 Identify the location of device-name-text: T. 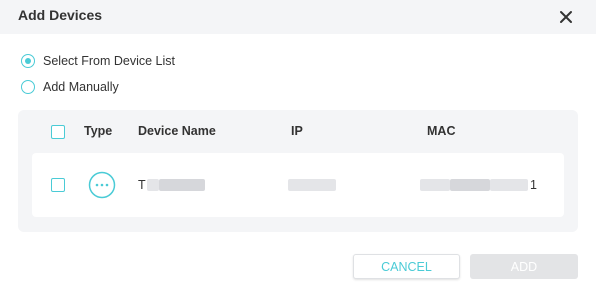
(142, 185).